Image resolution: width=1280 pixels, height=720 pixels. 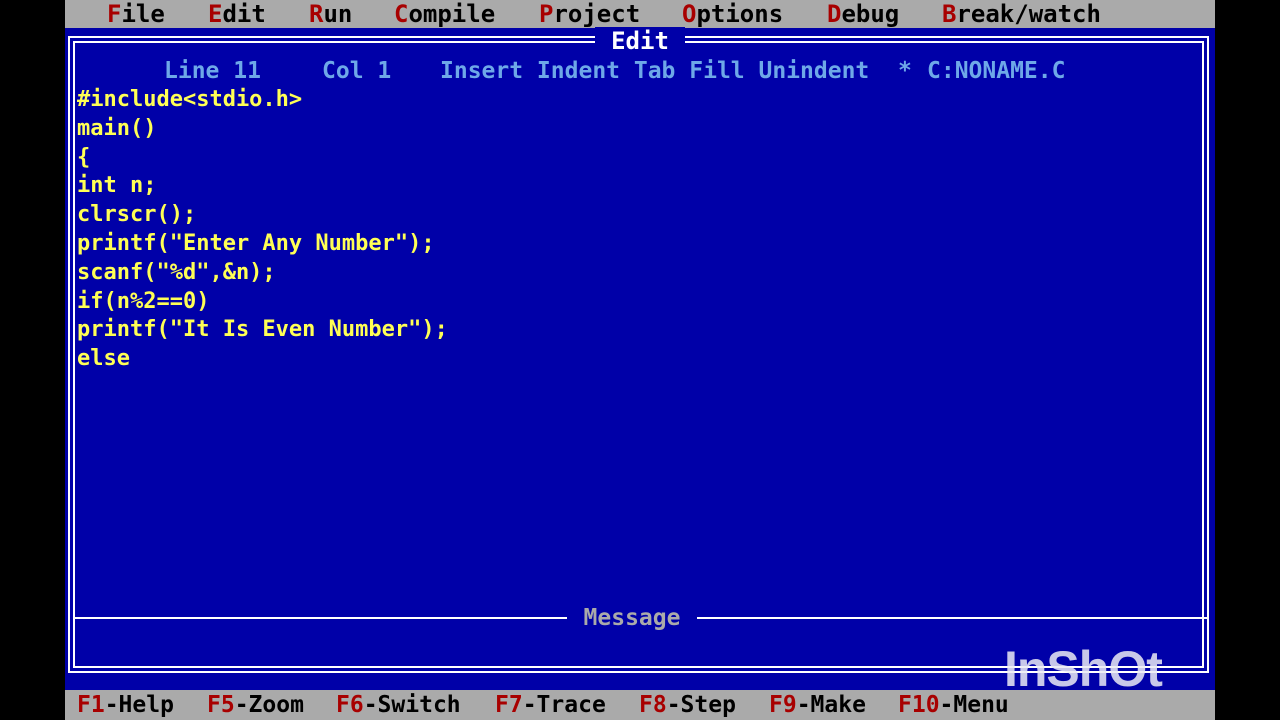 What do you see at coordinates (863, 14) in the screenshot?
I see `menu-debug: Debug` at bounding box center [863, 14].